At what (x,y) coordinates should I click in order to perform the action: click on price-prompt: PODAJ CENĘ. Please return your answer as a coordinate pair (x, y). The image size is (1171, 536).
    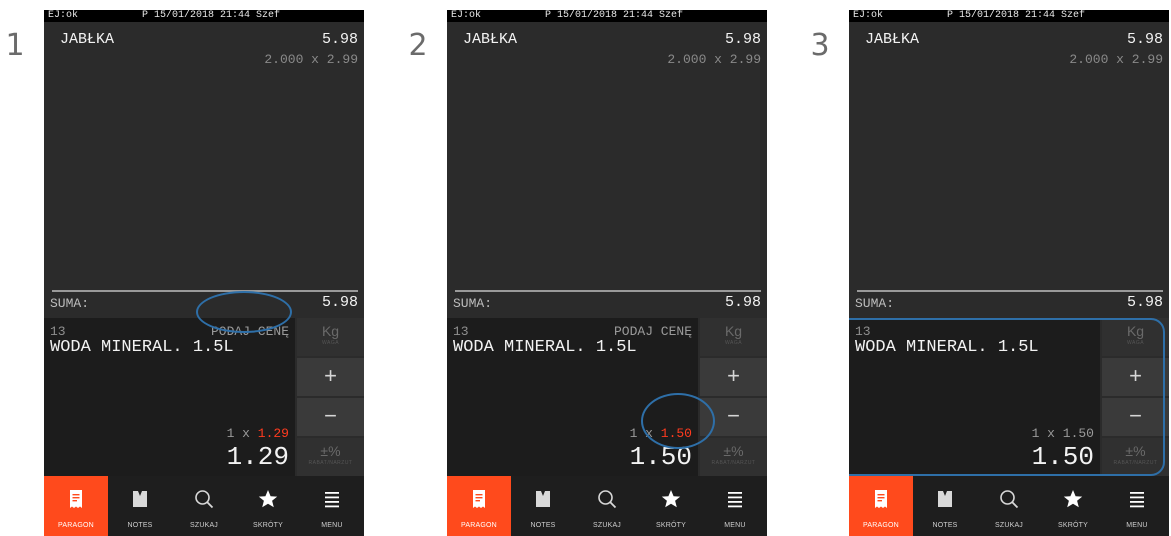
    Looking at the image, I should click on (249, 331).